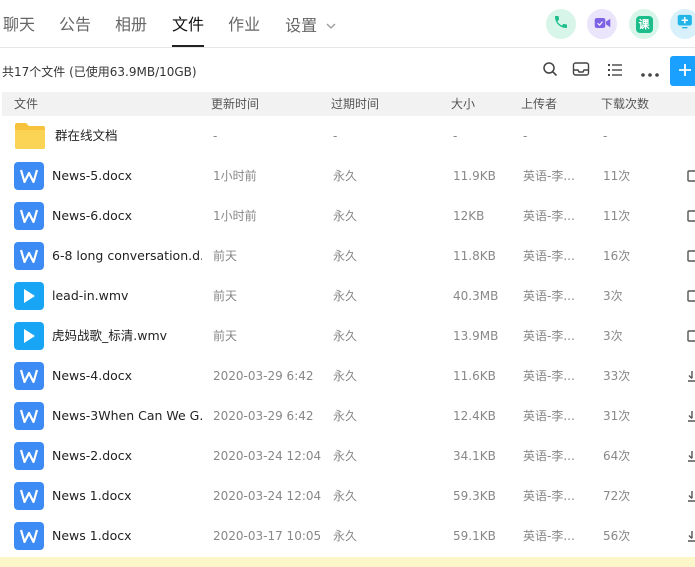 Image resolution: width=695 pixels, height=567 pixels. Describe the element at coordinates (650, 71) in the screenshot. I see `more-button` at that location.